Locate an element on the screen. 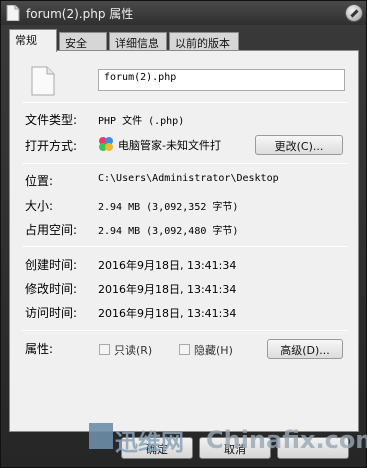  location-label: 位置: is located at coordinates (39, 181).